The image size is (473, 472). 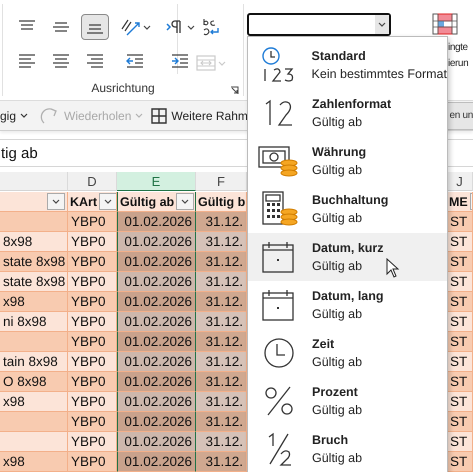 What do you see at coordinates (159, 116) in the screenshot?
I see `borders-icon` at bounding box center [159, 116].